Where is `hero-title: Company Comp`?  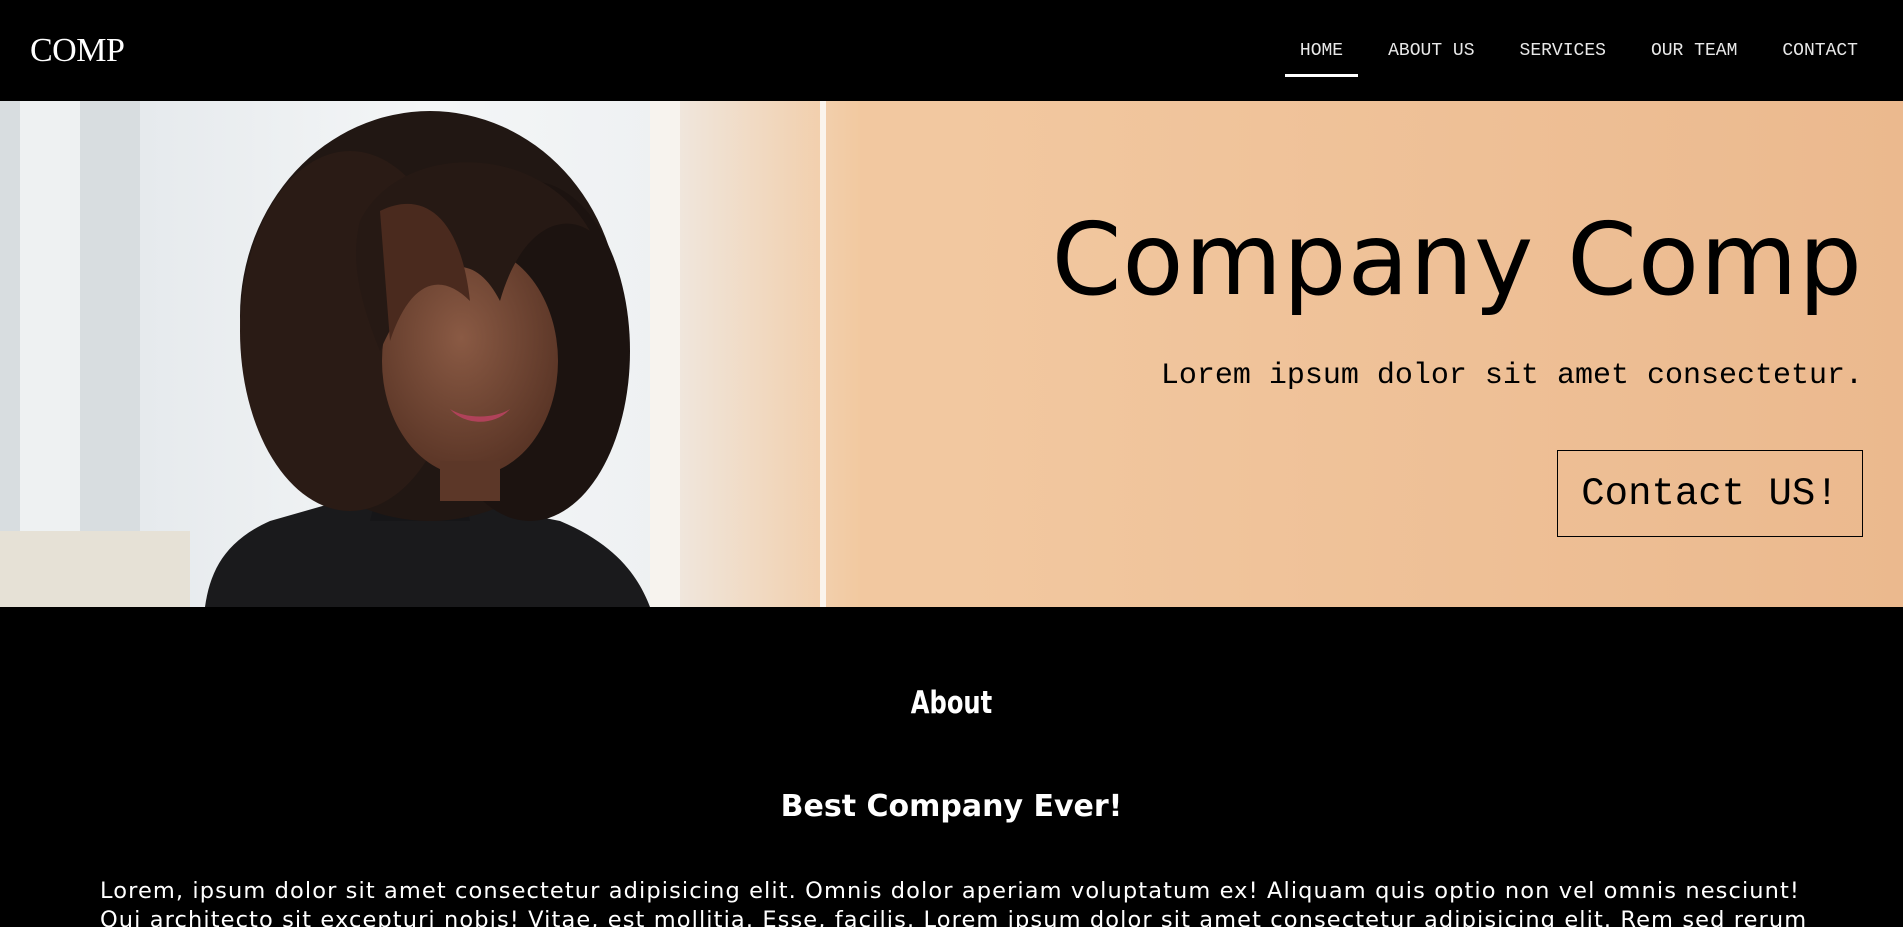 hero-title: Company Comp is located at coordinates (1457, 259).